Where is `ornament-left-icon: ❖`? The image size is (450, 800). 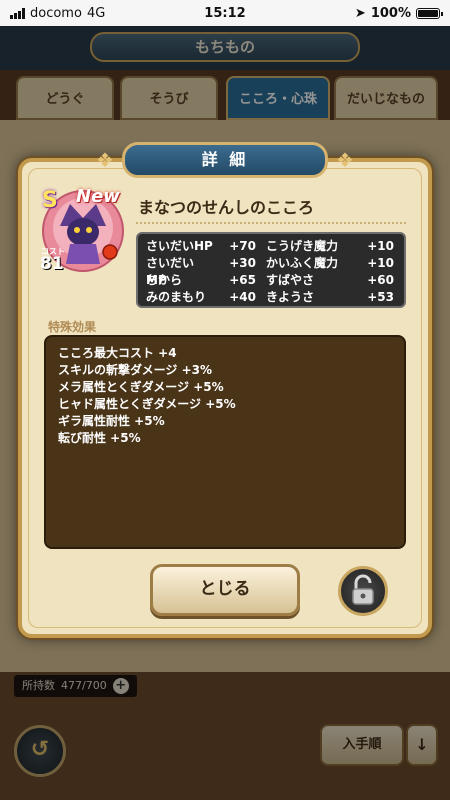
ornament-left-icon: ❖ is located at coordinates (105, 160).